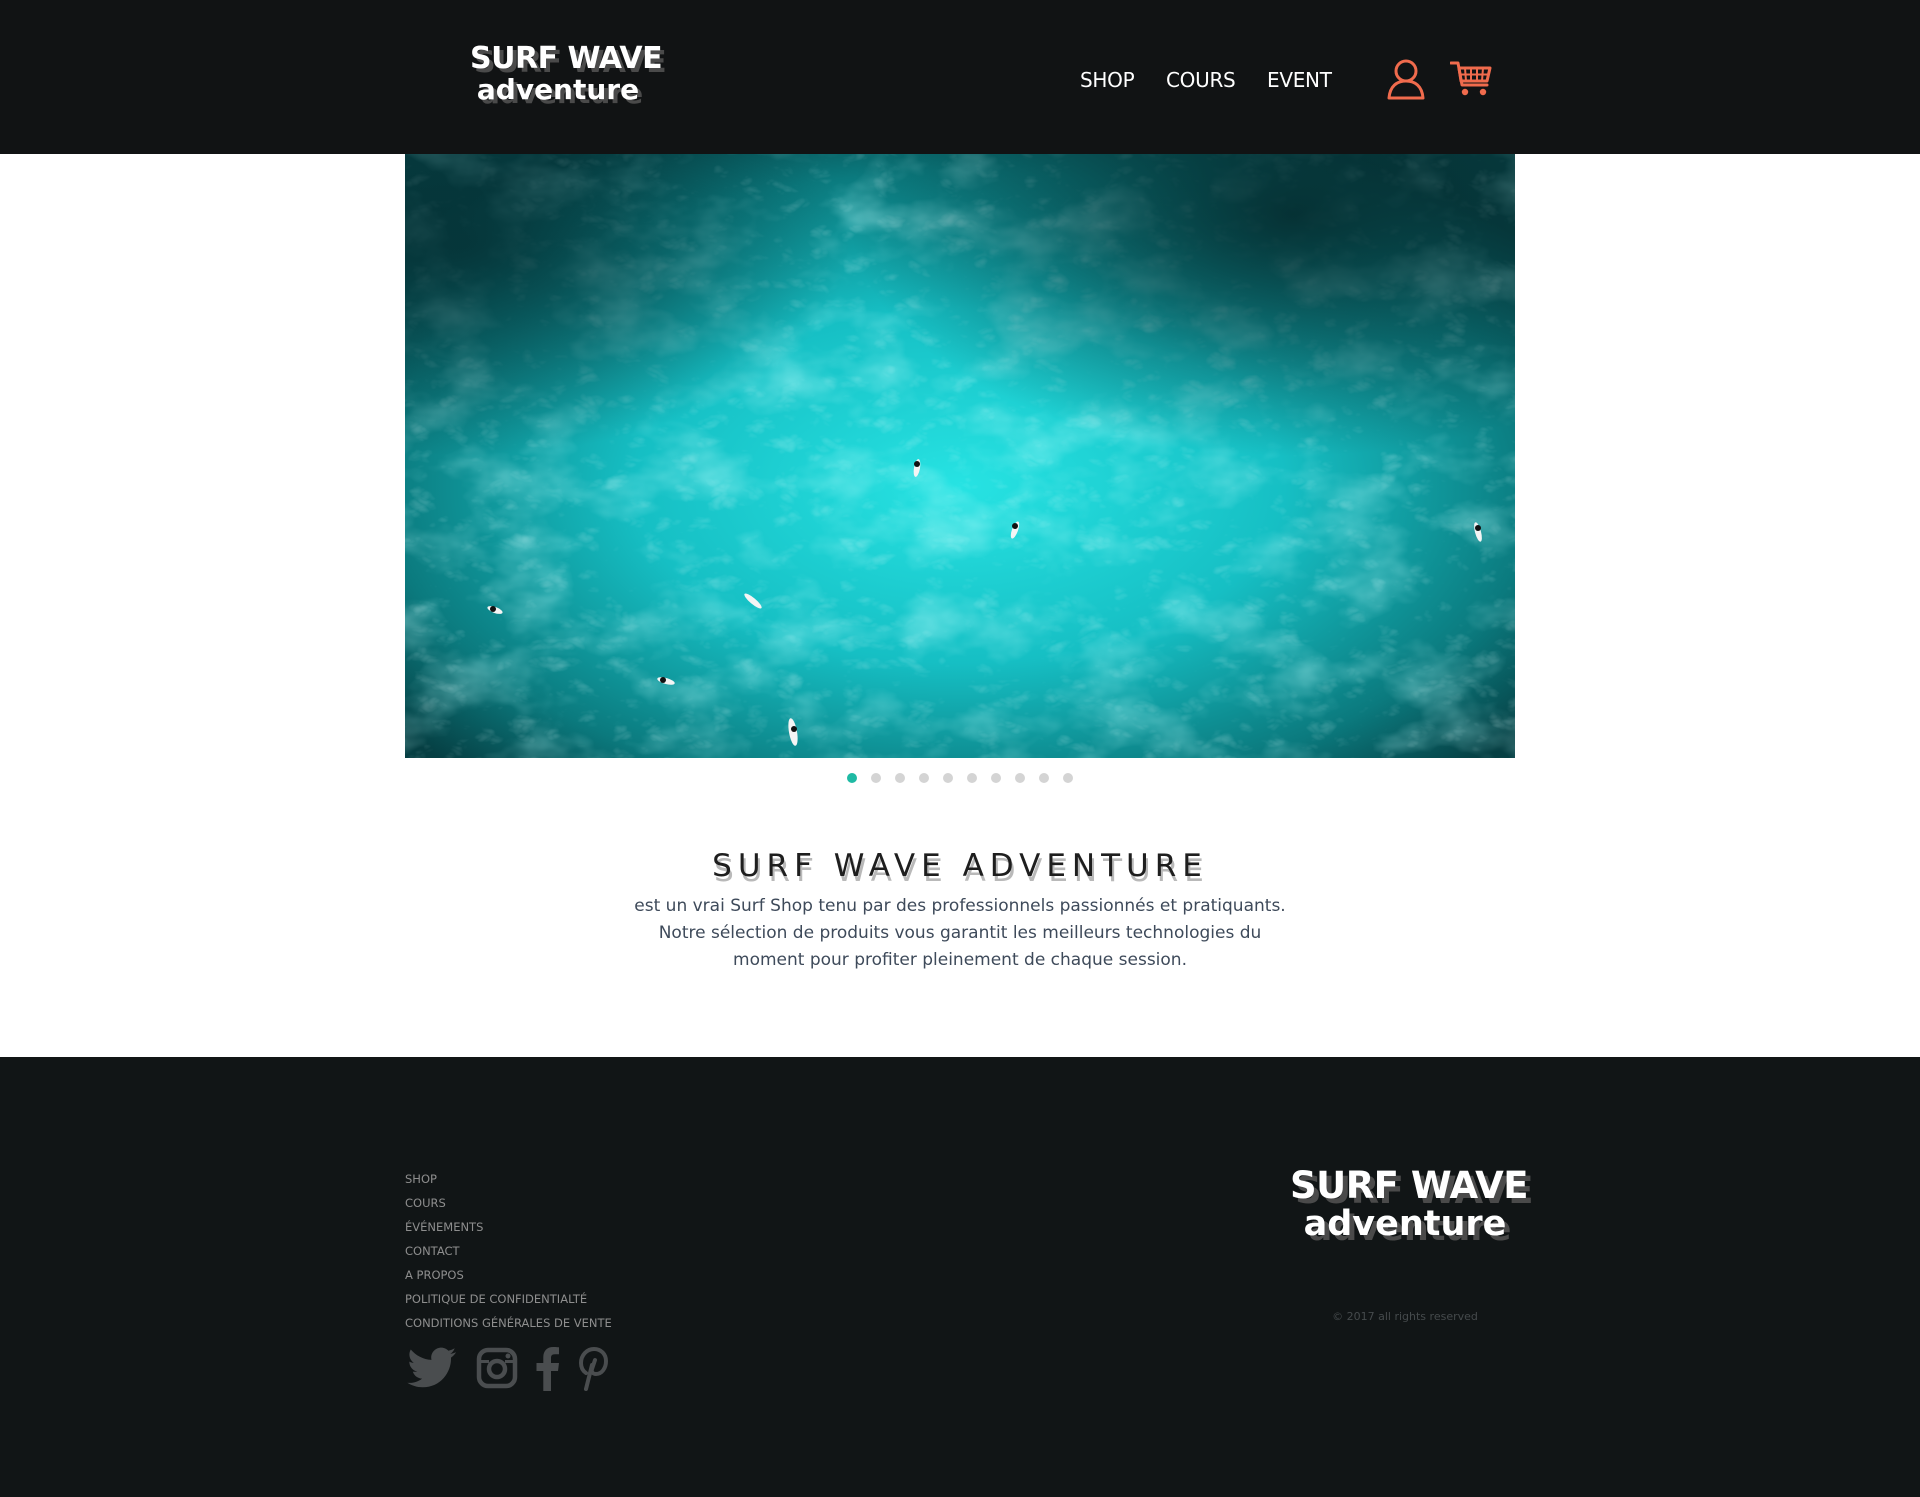 The image size is (1920, 1497). Describe the element at coordinates (960, 866) in the screenshot. I see `intro-title: SURF WAVE ADVENTURE` at that location.